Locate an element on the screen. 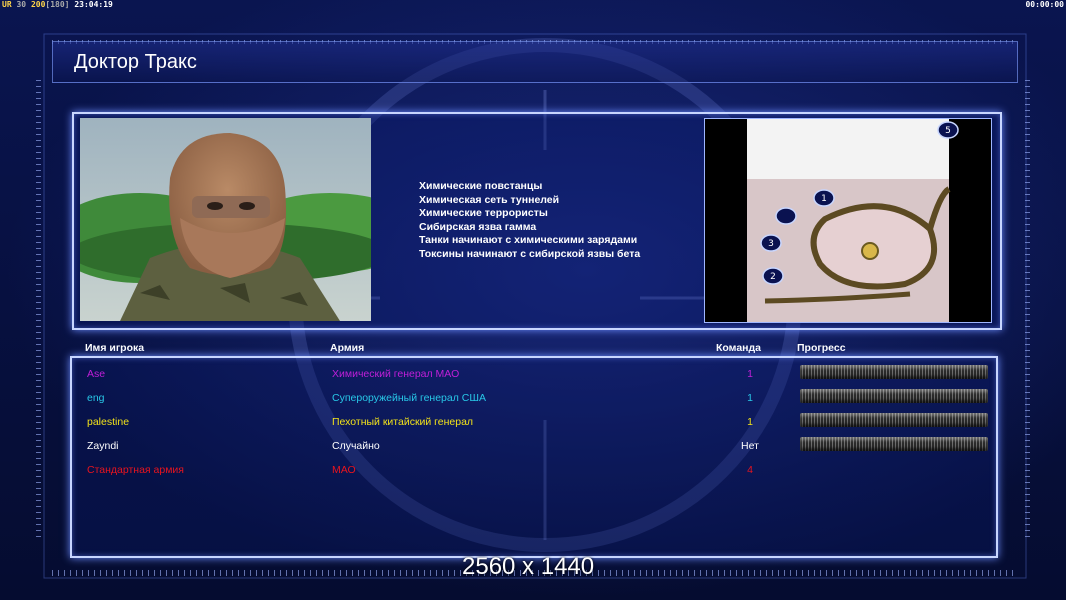  map-marker-label: 3 is located at coordinates (771, 244).